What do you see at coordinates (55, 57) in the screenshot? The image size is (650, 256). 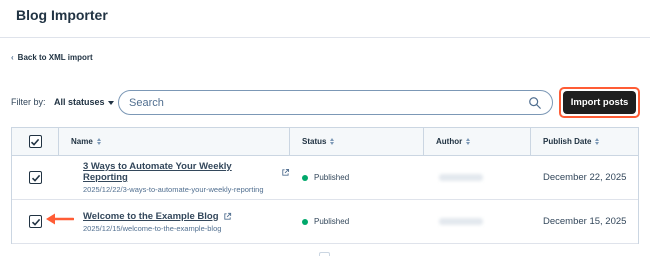 I see `back-link-label: Back to XML import` at bounding box center [55, 57].